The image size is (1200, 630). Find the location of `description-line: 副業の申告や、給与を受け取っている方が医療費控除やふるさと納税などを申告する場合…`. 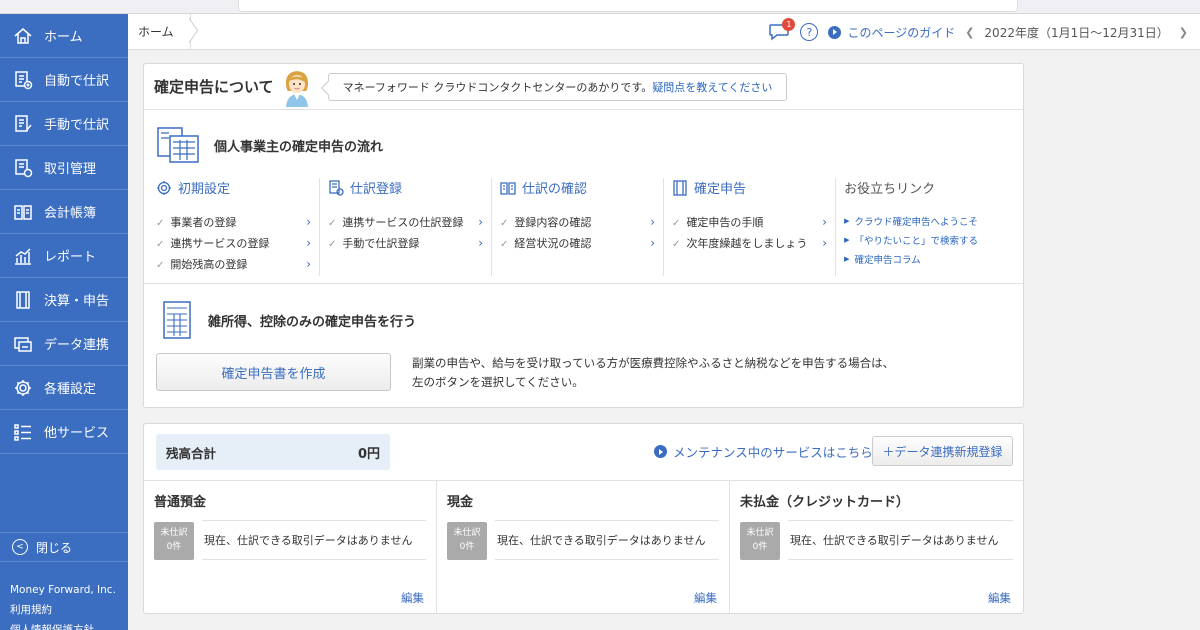

description-line: 副業の申告や、給与を受け取っている方が医療費控除やふるさと納税などを申告する場合… is located at coordinates (653, 363).